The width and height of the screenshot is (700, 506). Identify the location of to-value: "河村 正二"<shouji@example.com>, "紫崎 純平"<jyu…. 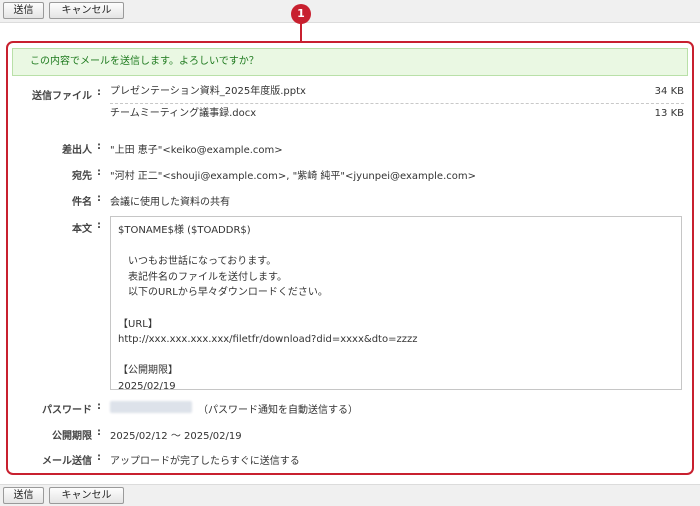
(293, 176).